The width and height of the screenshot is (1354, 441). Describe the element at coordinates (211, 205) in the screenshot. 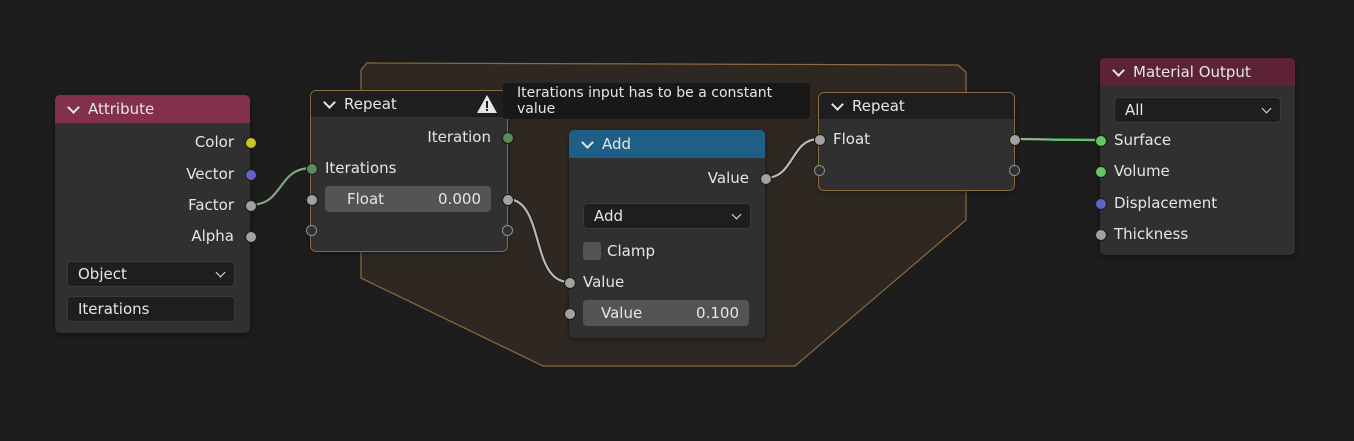

I see `output-factor-label: Factor` at that location.